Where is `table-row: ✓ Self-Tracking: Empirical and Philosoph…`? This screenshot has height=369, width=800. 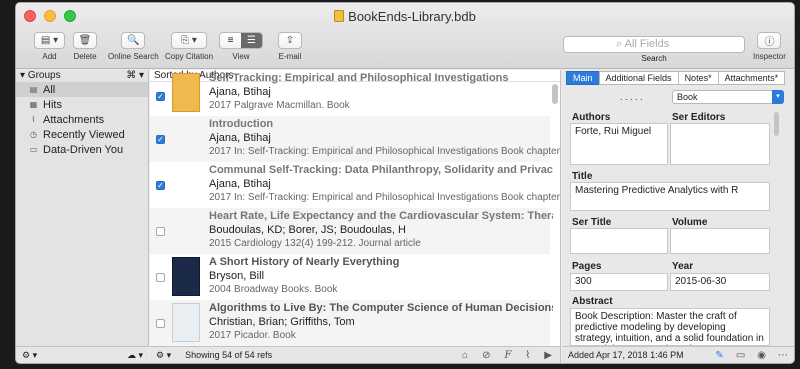 table-row: ✓ Self-Tracking: Empirical and Philosoph… is located at coordinates (350, 93).